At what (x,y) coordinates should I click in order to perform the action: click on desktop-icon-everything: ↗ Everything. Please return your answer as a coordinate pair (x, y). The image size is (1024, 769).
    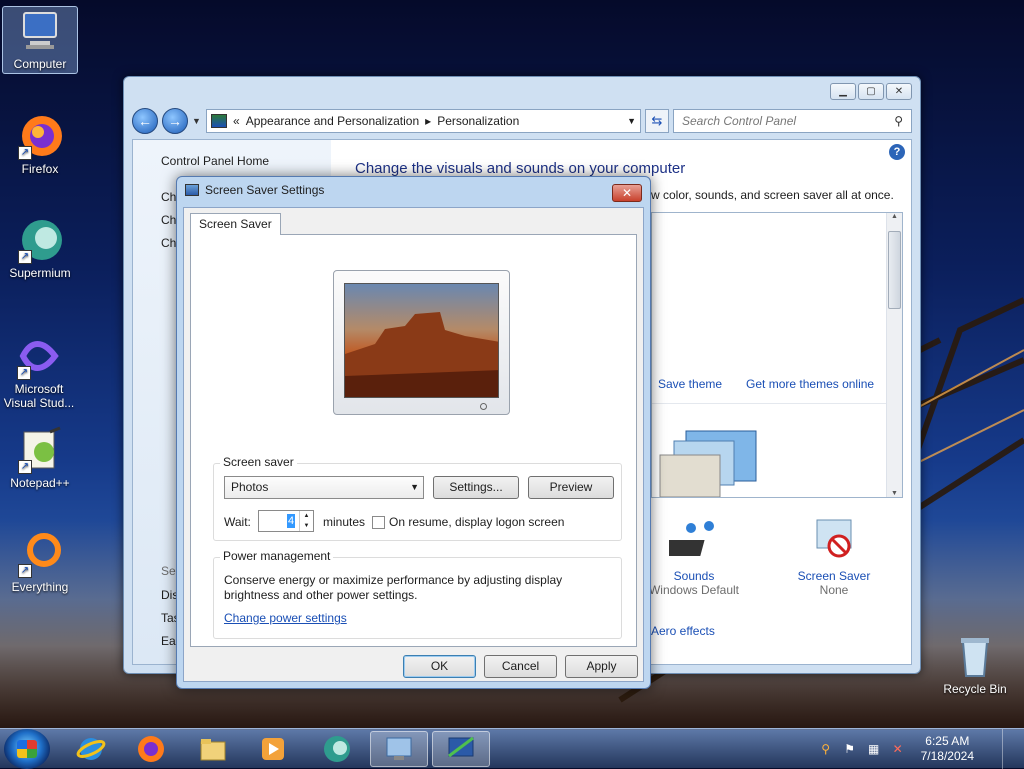
    Looking at the image, I should click on (40, 562).